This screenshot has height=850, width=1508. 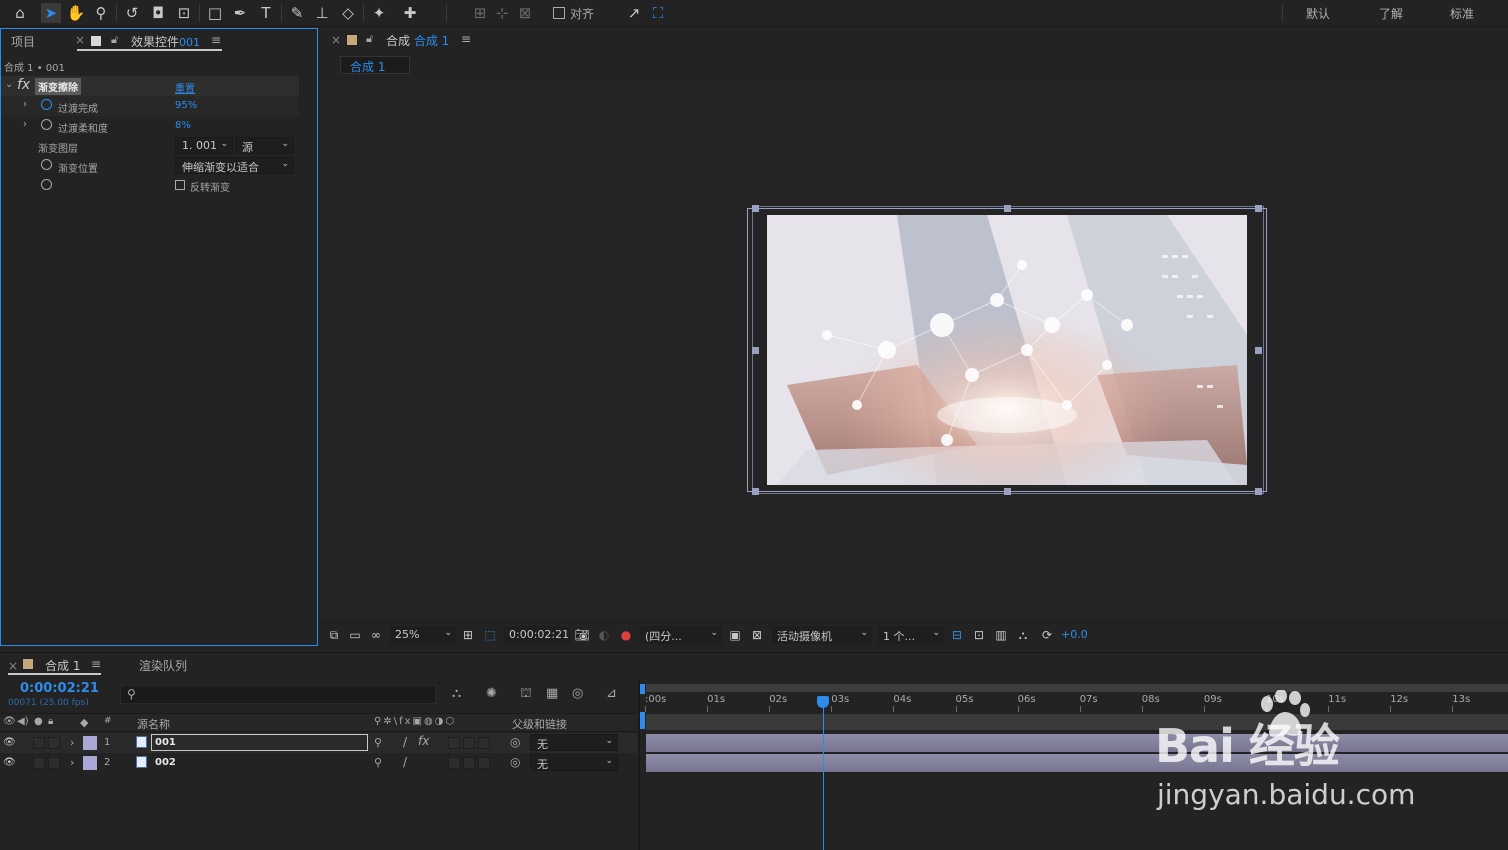 What do you see at coordinates (114, 40) in the screenshot?
I see `lock-icon: 🔓︎` at bounding box center [114, 40].